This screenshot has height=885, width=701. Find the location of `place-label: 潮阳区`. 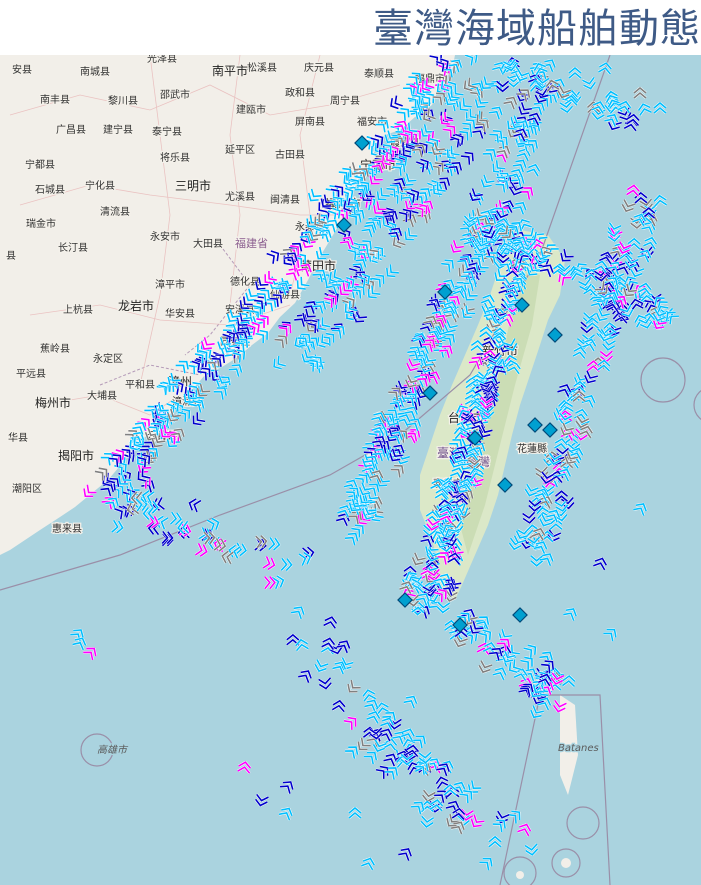

place-label: 潮阳区 is located at coordinates (27, 488).